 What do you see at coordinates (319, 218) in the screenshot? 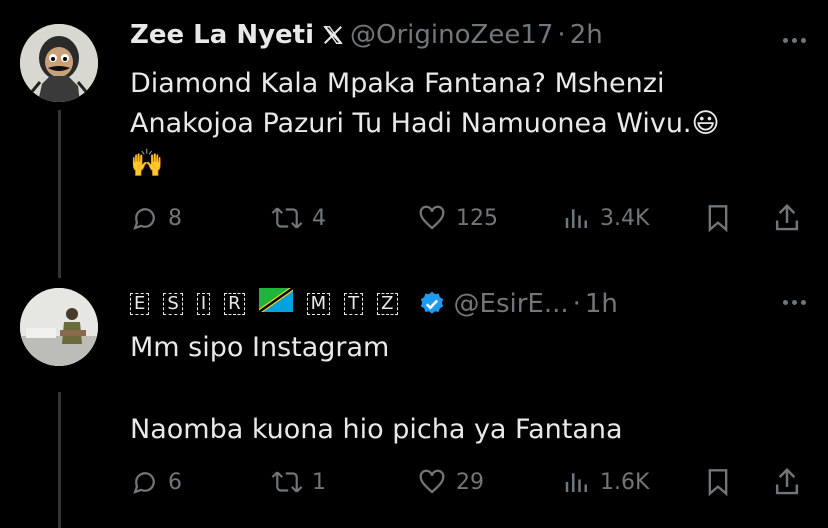
I see `repost-count: 4` at bounding box center [319, 218].